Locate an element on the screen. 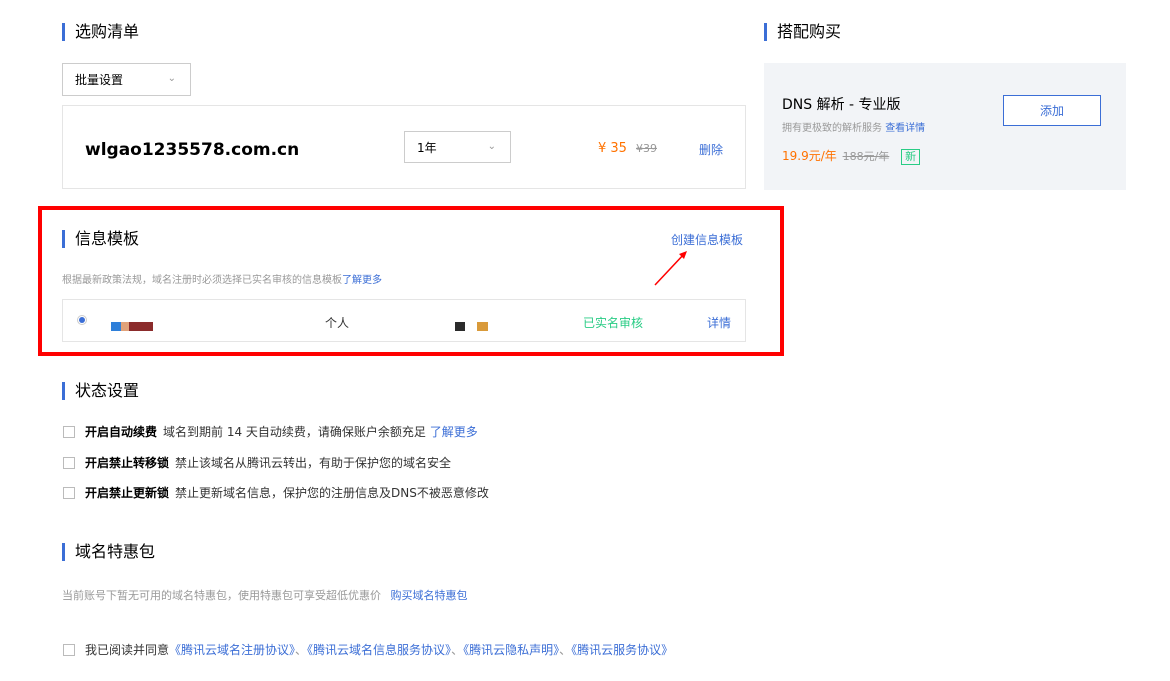  new-badge: 新 is located at coordinates (911, 157).